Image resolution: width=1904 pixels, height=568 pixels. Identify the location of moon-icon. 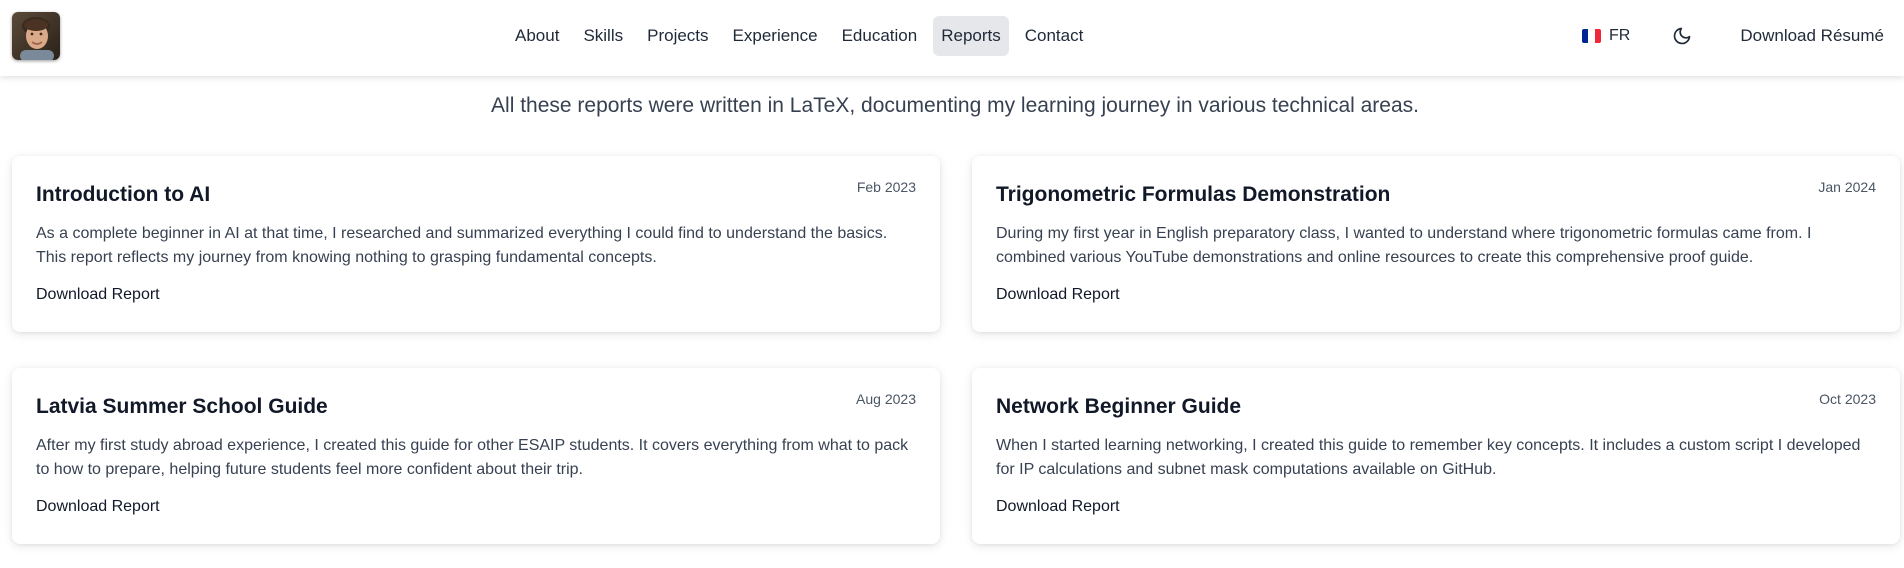
(1682, 36).